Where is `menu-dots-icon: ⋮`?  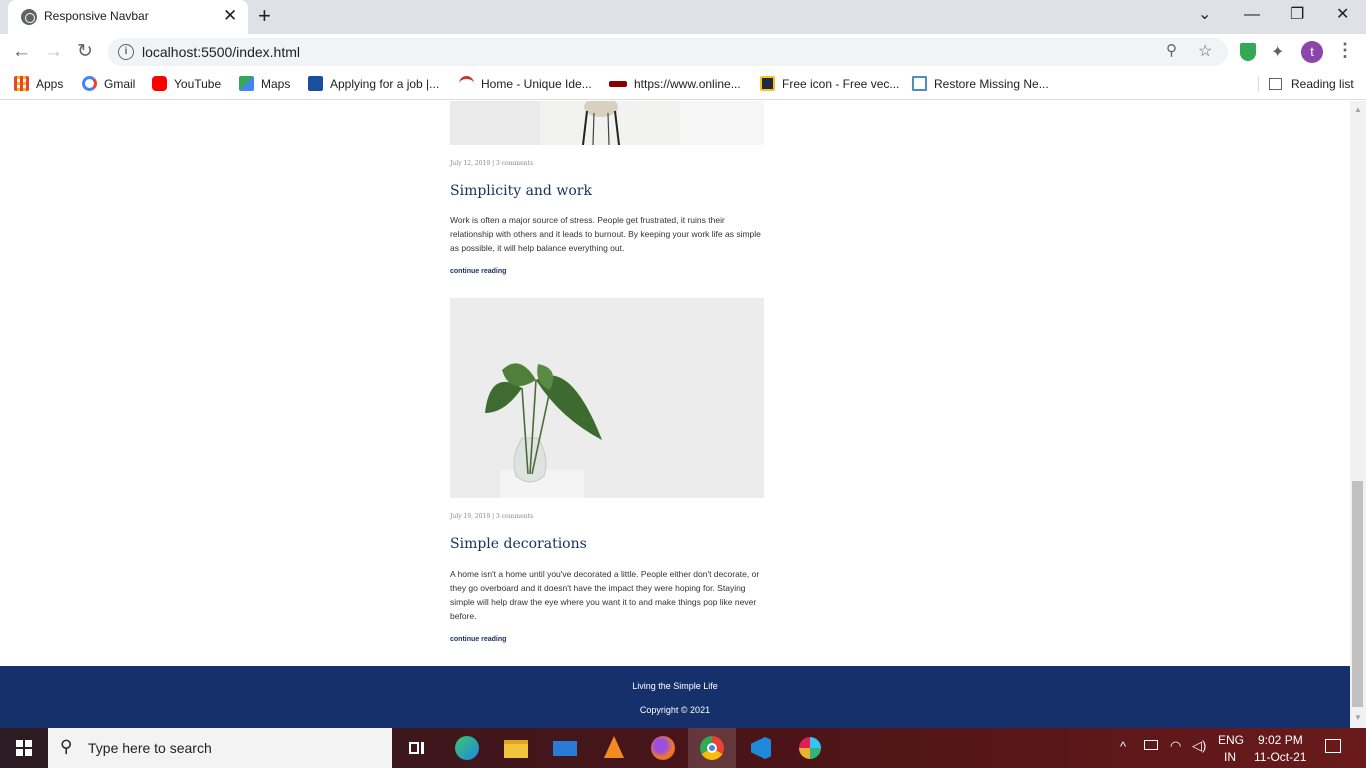
menu-dots-icon: ⋮ is located at coordinates (1345, 50).